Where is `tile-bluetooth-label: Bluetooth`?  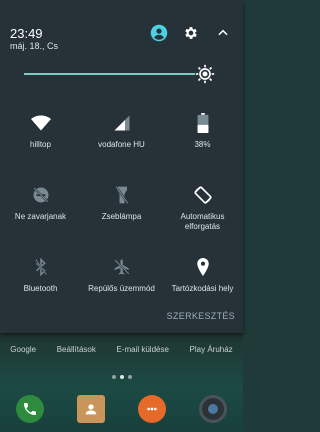 tile-bluetooth-label: Bluetooth is located at coordinates (40, 288).